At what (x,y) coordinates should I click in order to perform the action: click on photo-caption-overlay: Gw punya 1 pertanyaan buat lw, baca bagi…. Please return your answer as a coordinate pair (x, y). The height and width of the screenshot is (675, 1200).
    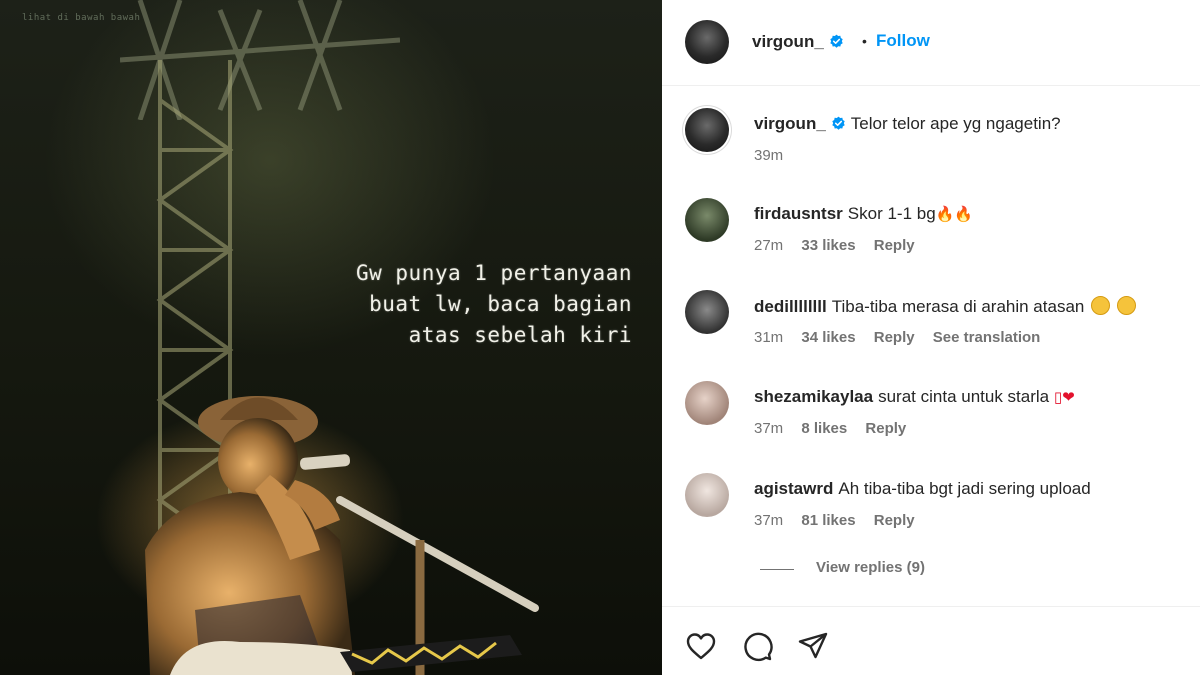
    Looking at the image, I should click on (412, 304).